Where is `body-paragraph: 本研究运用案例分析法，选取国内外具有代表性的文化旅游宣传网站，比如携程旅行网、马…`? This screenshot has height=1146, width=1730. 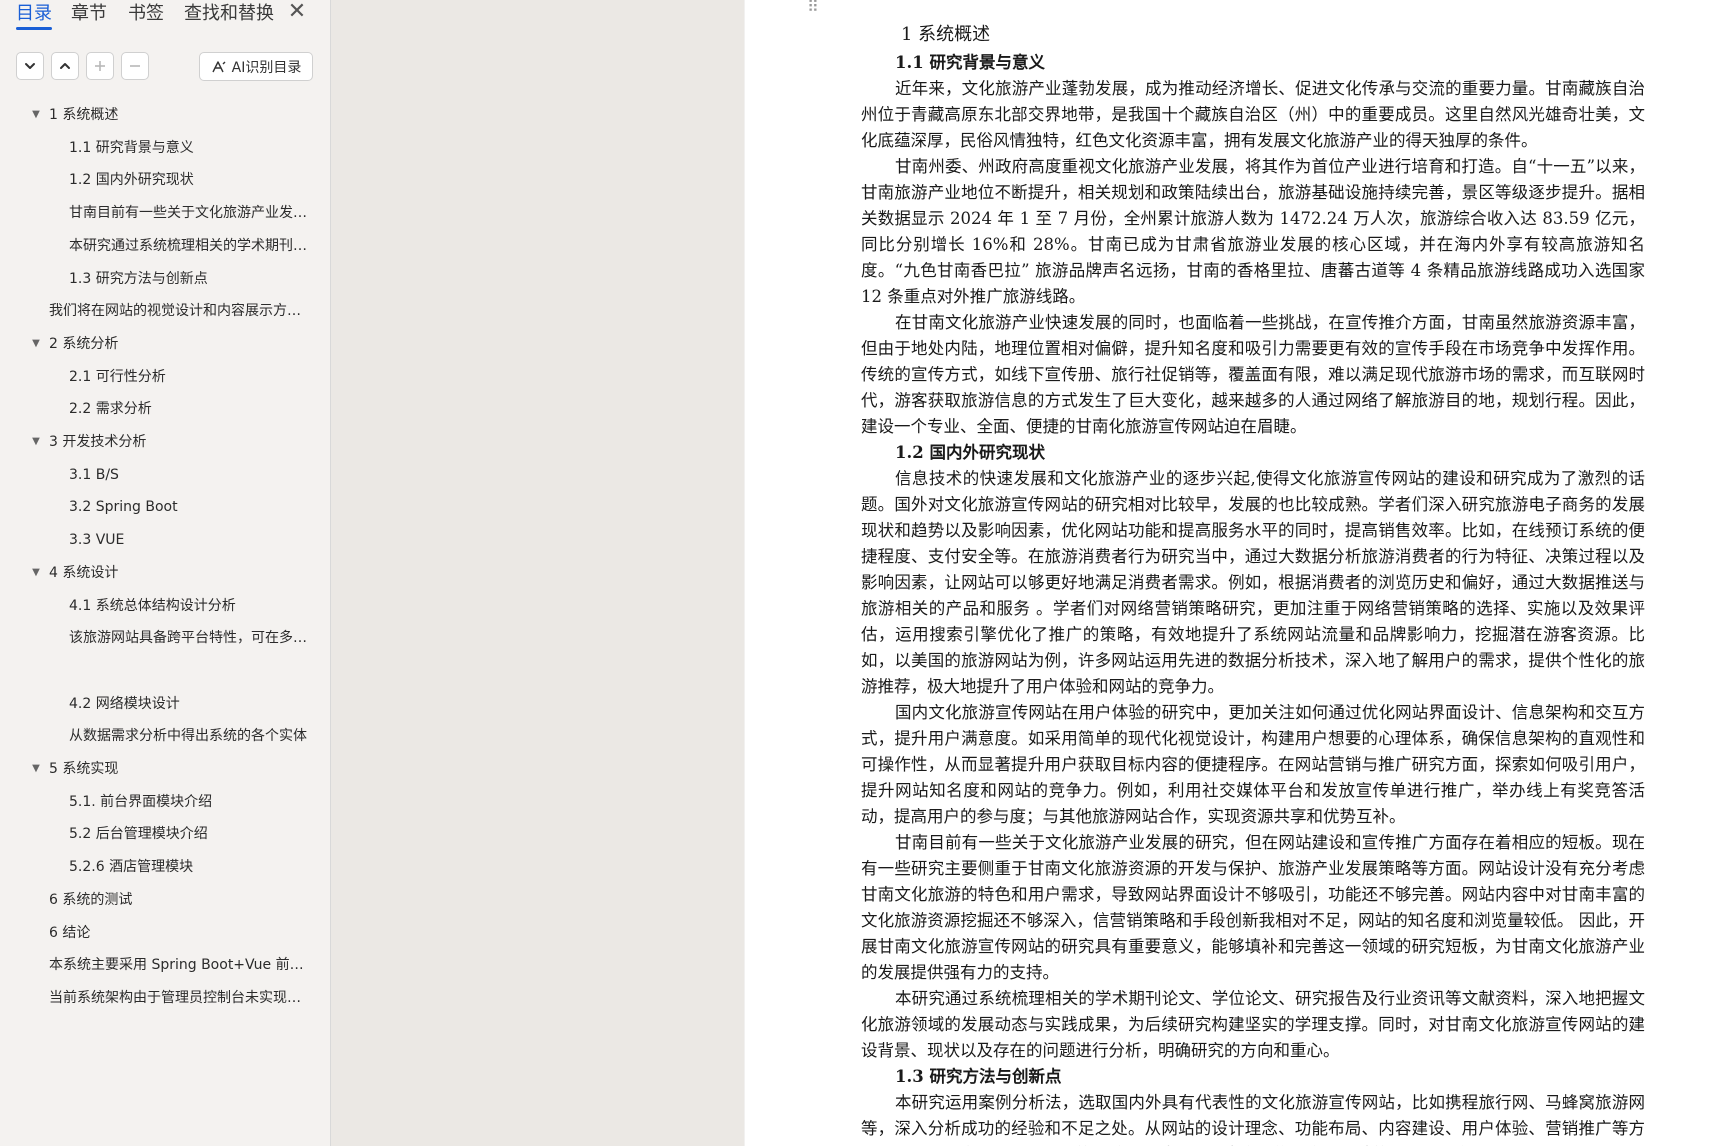 body-paragraph: 本研究运用案例分析法，选取国内外具有代表性的文化旅游宣传网站，比如携程旅行网、马… is located at coordinates (1253, 1118).